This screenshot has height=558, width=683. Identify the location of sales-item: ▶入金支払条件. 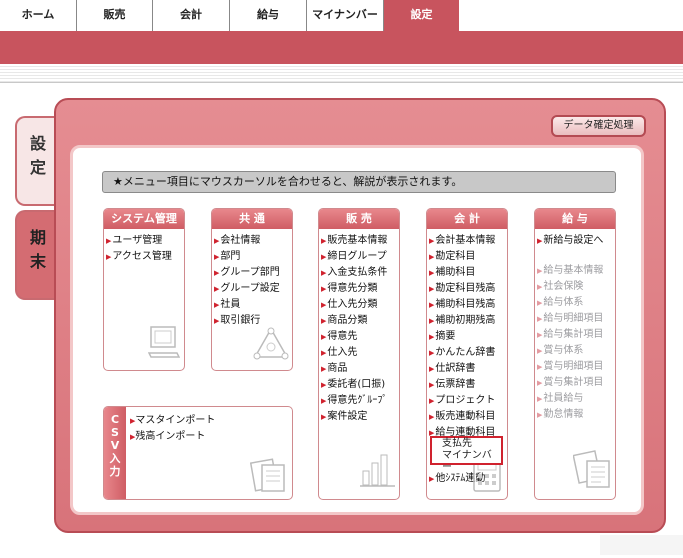
(360, 273).